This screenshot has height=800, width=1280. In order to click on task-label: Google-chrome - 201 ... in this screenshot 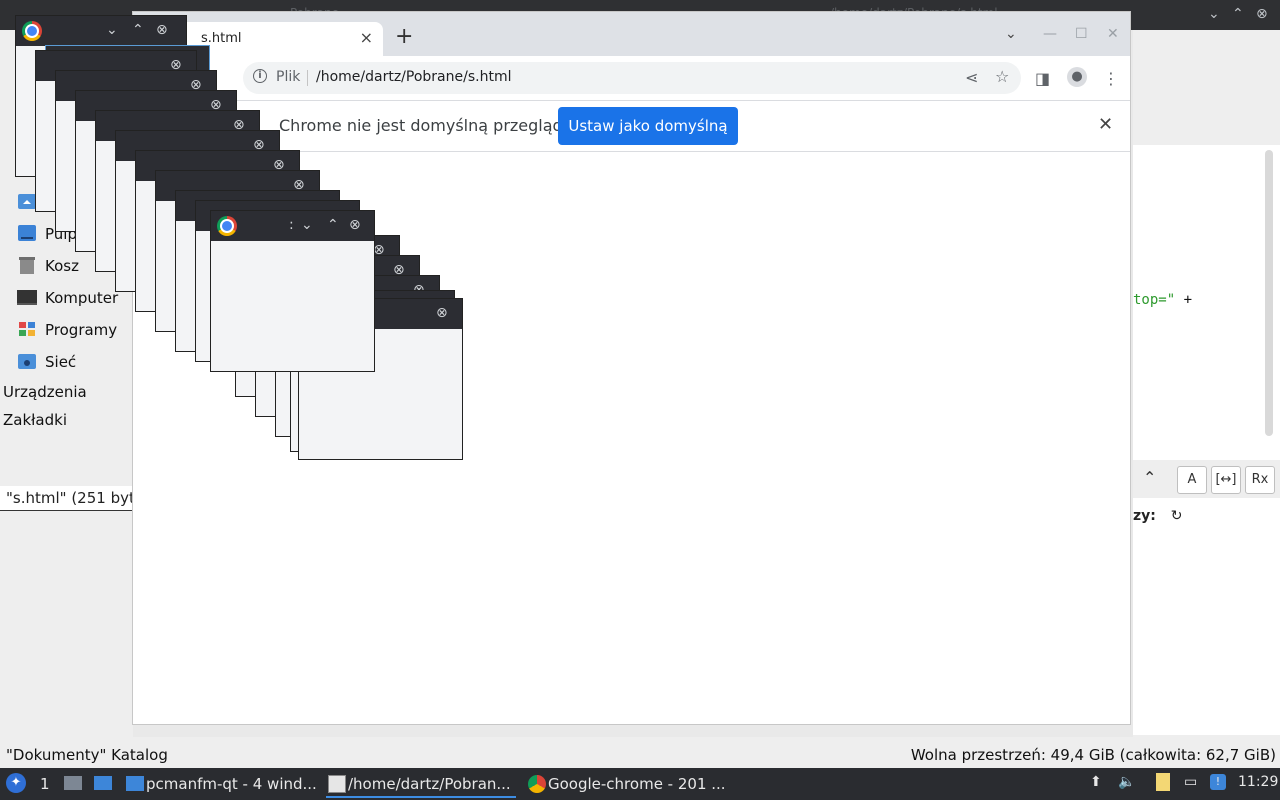, I will do `click(637, 784)`.